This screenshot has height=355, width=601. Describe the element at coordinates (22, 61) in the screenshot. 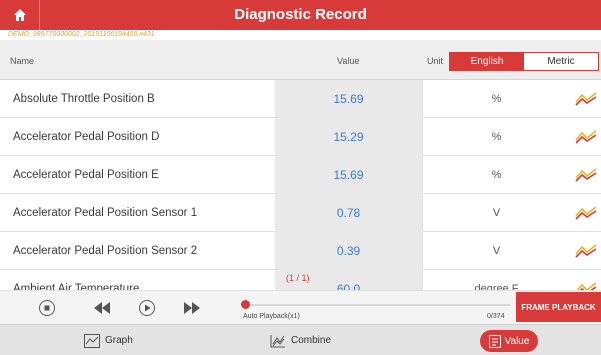

I see `column-name: Name` at that location.